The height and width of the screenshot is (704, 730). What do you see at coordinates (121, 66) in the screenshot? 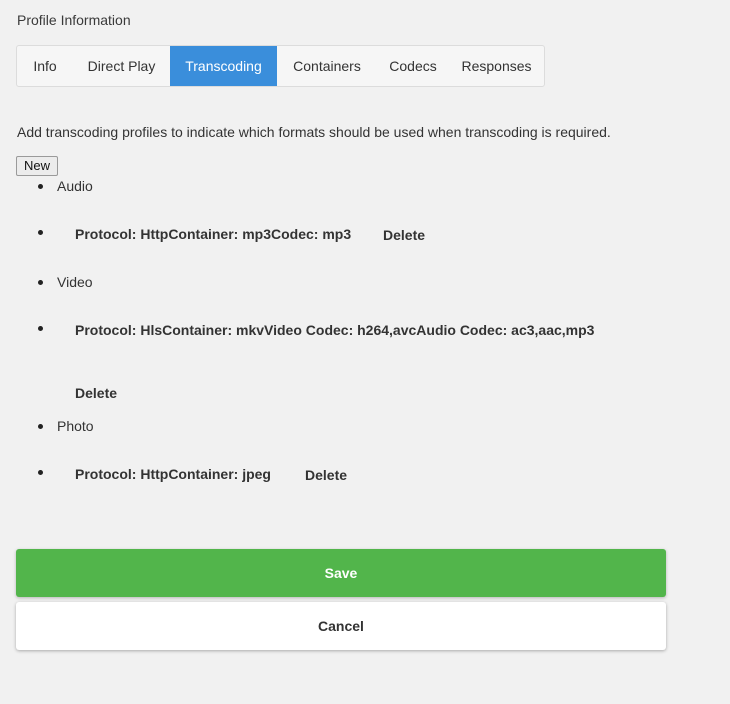
I see `tab-direct-play: Direct Play` at bounding box center [121, 66].